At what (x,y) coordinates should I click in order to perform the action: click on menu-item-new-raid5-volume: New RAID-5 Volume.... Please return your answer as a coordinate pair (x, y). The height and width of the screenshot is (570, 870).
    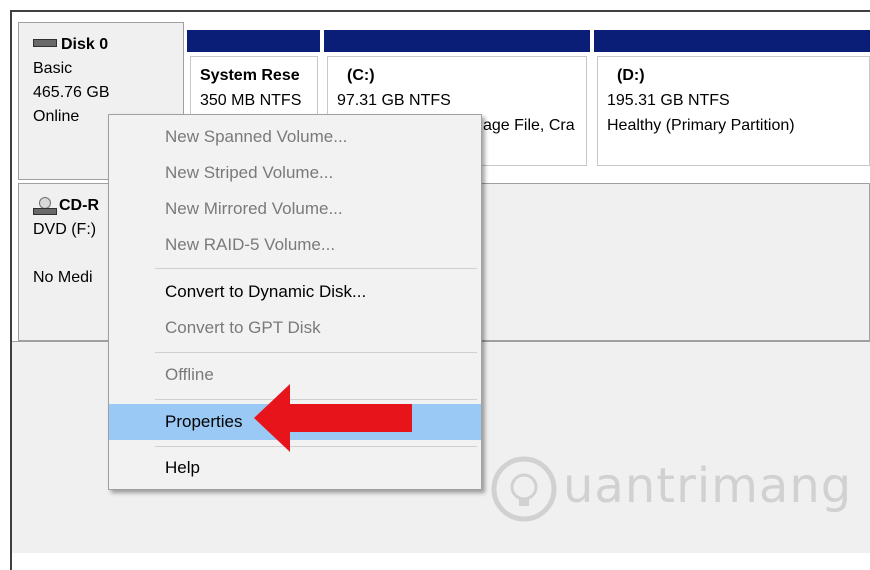
    Looking at the image, I should click on (295, 245).